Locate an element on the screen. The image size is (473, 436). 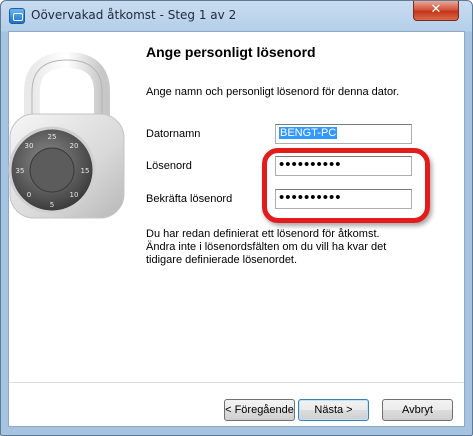
padlock-icon: 25 20 15 10 5 0 35 30 is located at coordinates (66, 135).